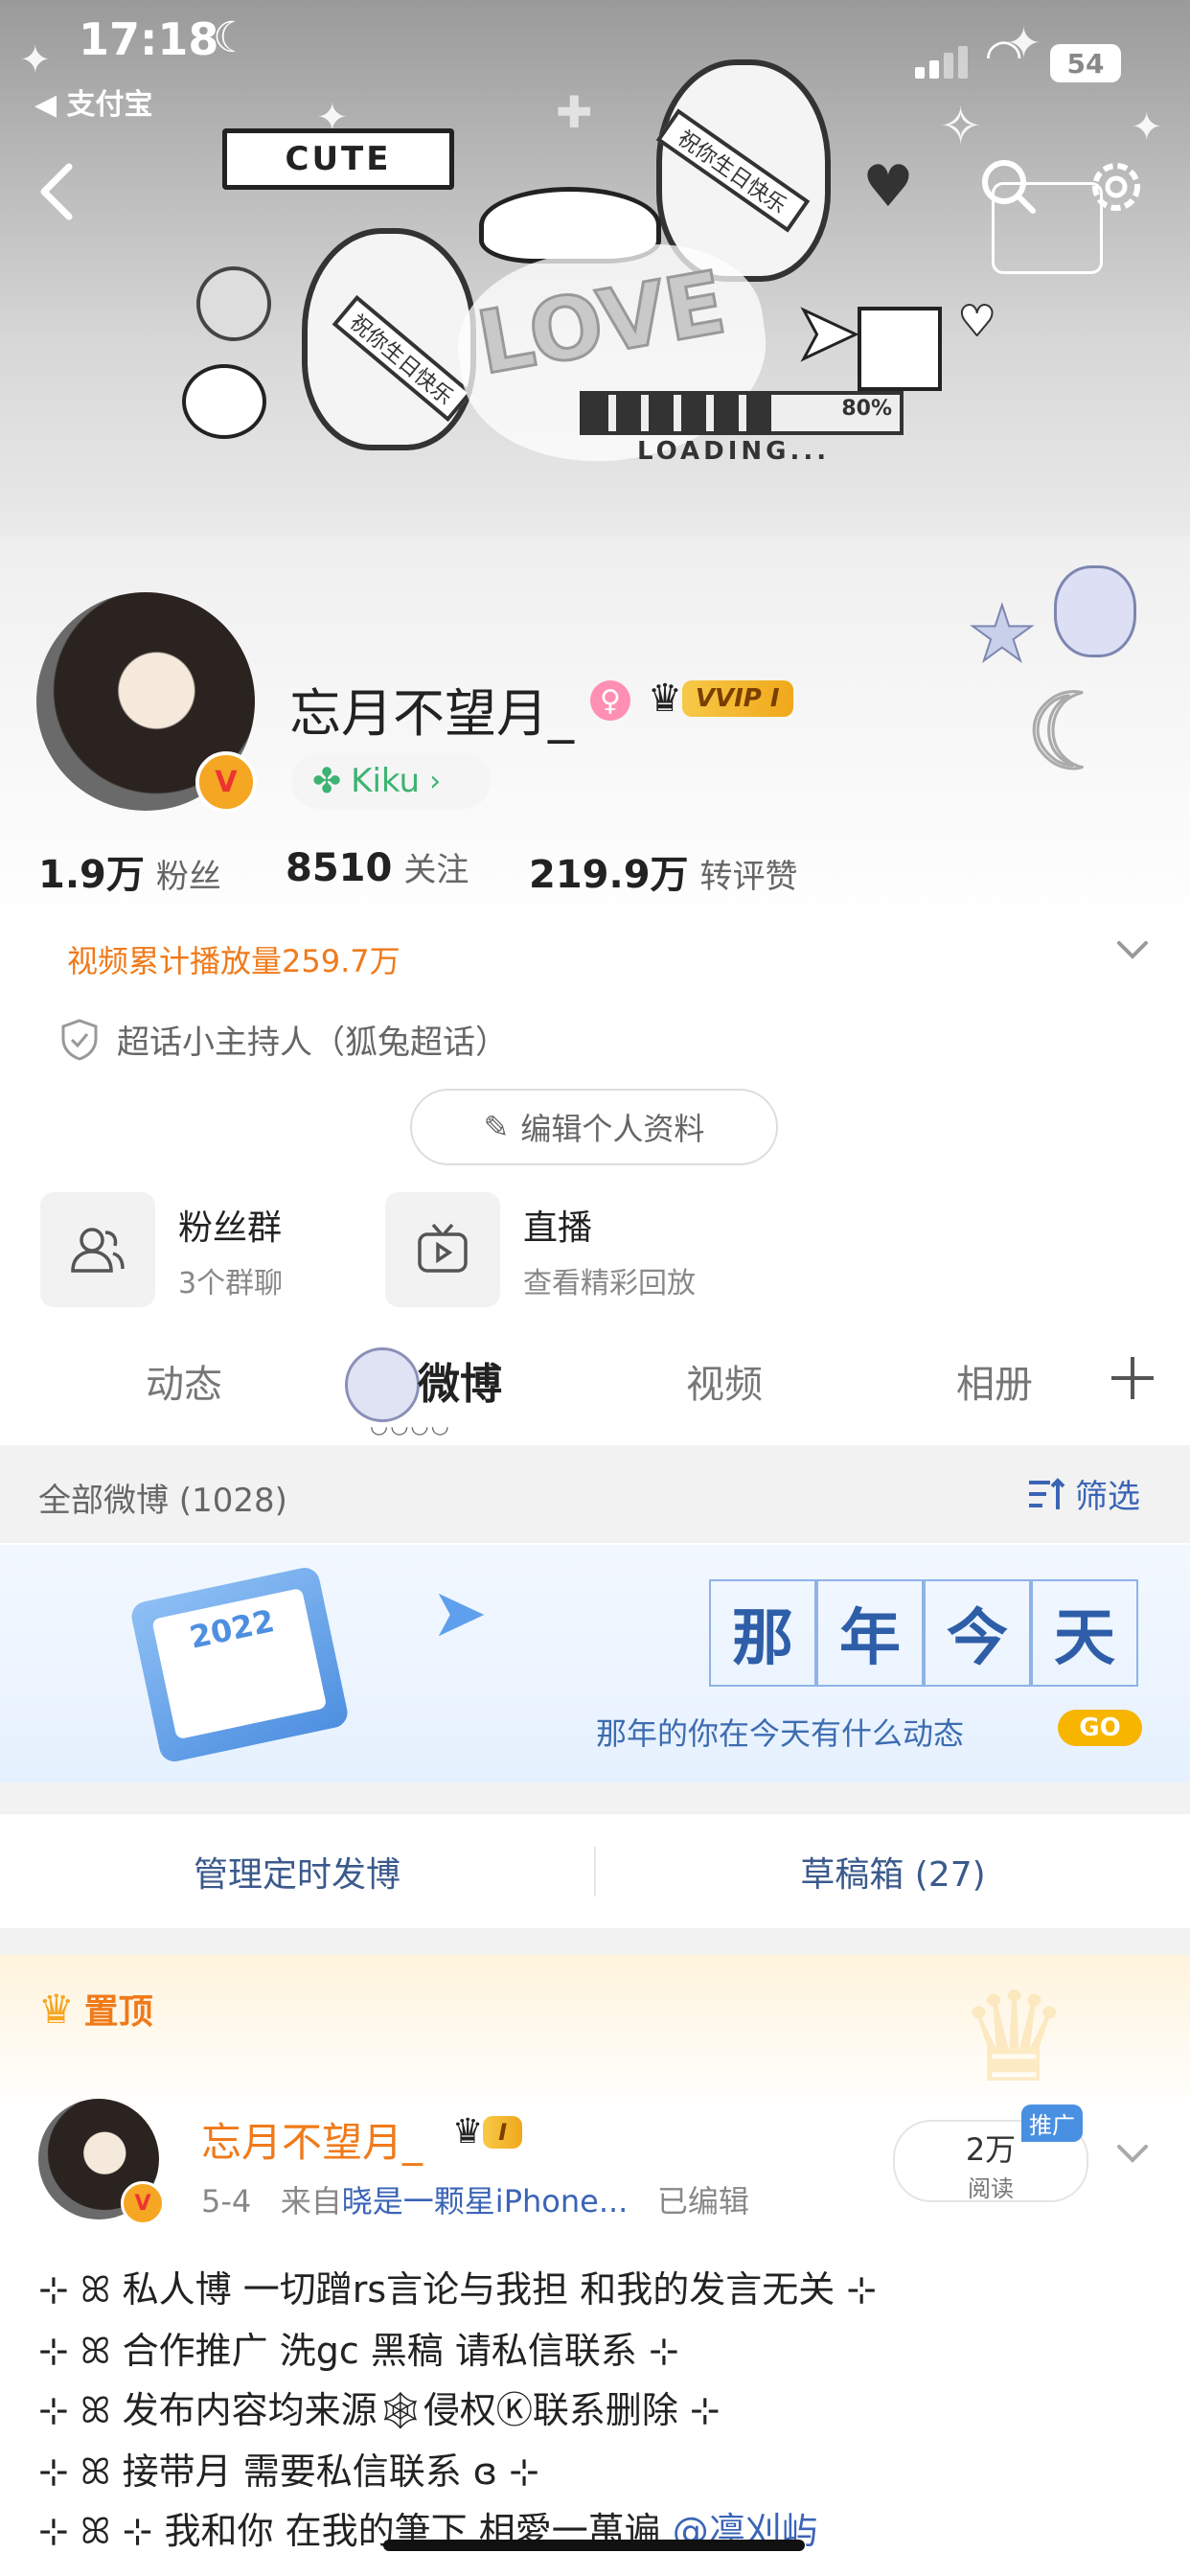 Image resolution: width=1190 pixels, height=2576 pixels. What do you see at coordinates (1082, 1493) in the screenshot?
I see `filter-button: 筛选` at bounding box center [1082, 1493].